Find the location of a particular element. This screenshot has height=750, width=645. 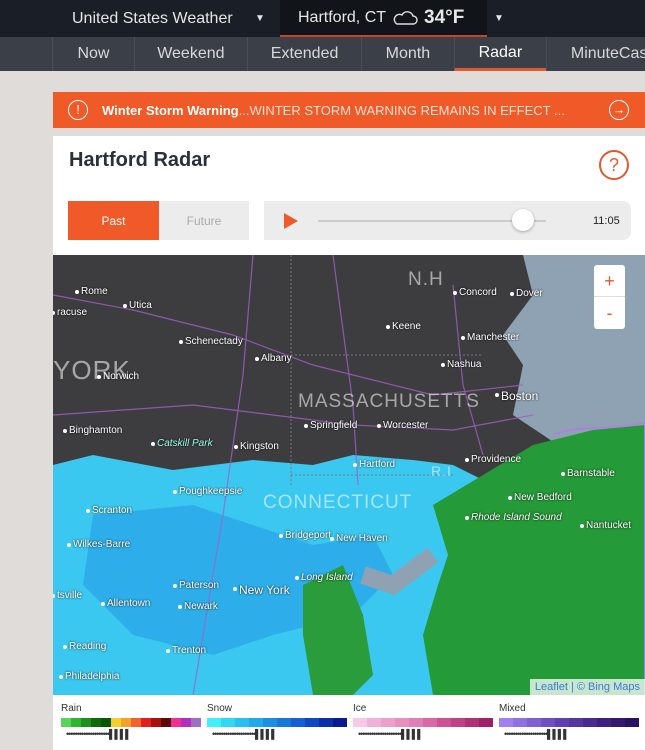

city-label: Utica is located at coordinates (137, 305).